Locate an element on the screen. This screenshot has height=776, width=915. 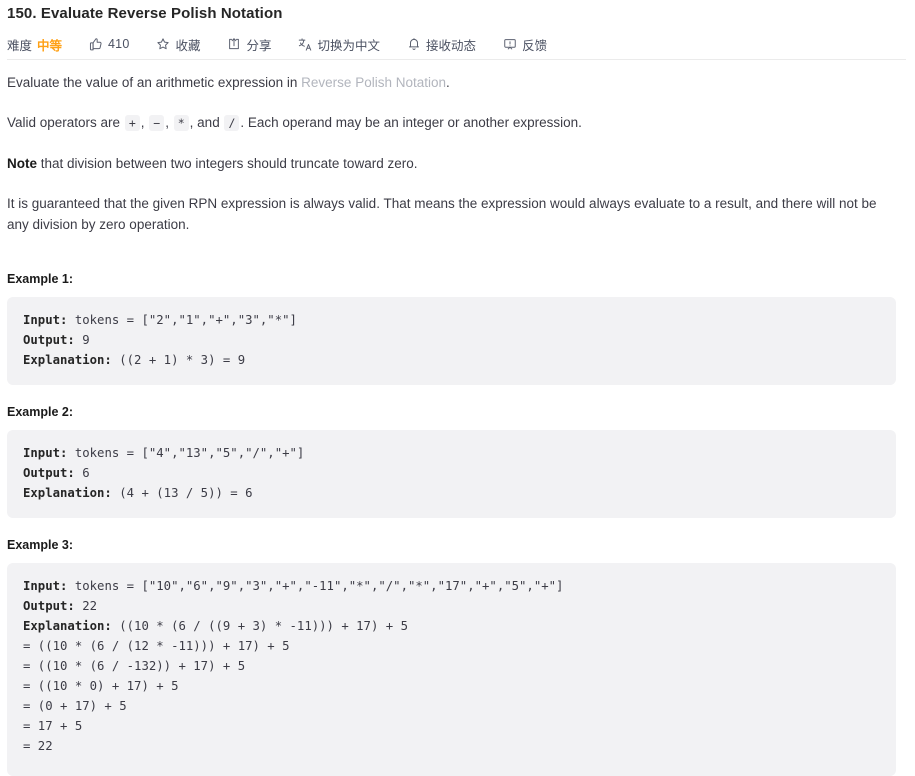
description-p2-sep2: , is located at coordinates (169, 122).